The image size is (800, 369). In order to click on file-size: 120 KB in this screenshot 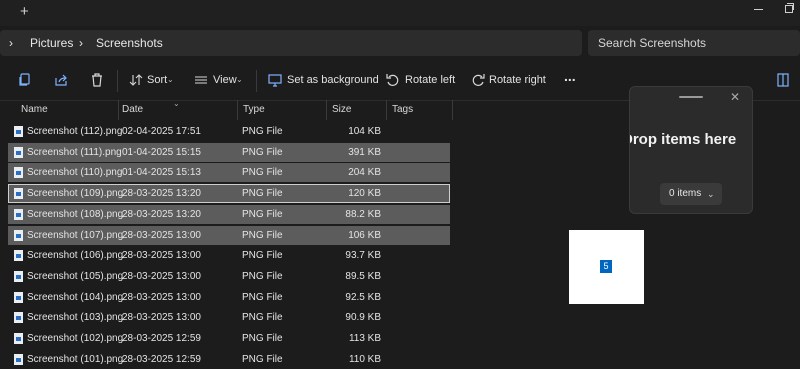, I will do `click(364, 194)`.